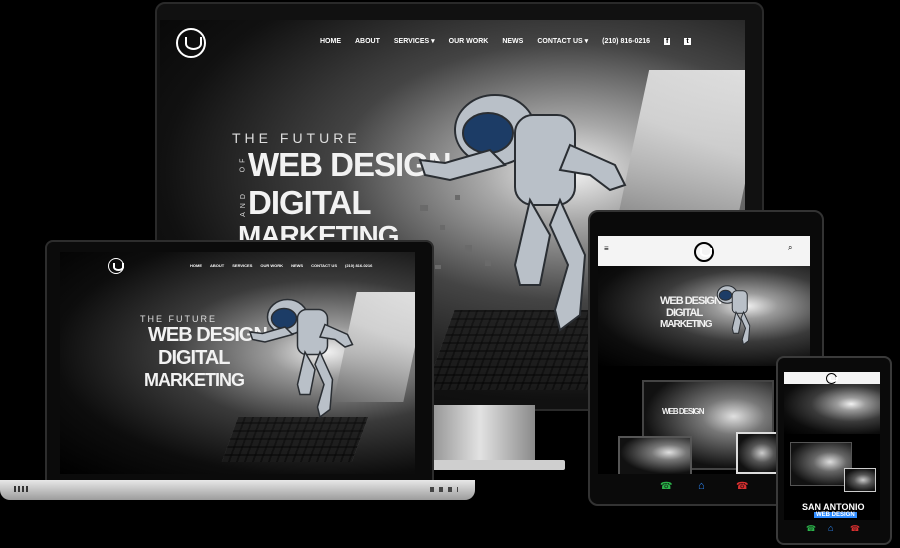 The image size is (900, 548). I want to click on monitor-base, so click(497, 465).